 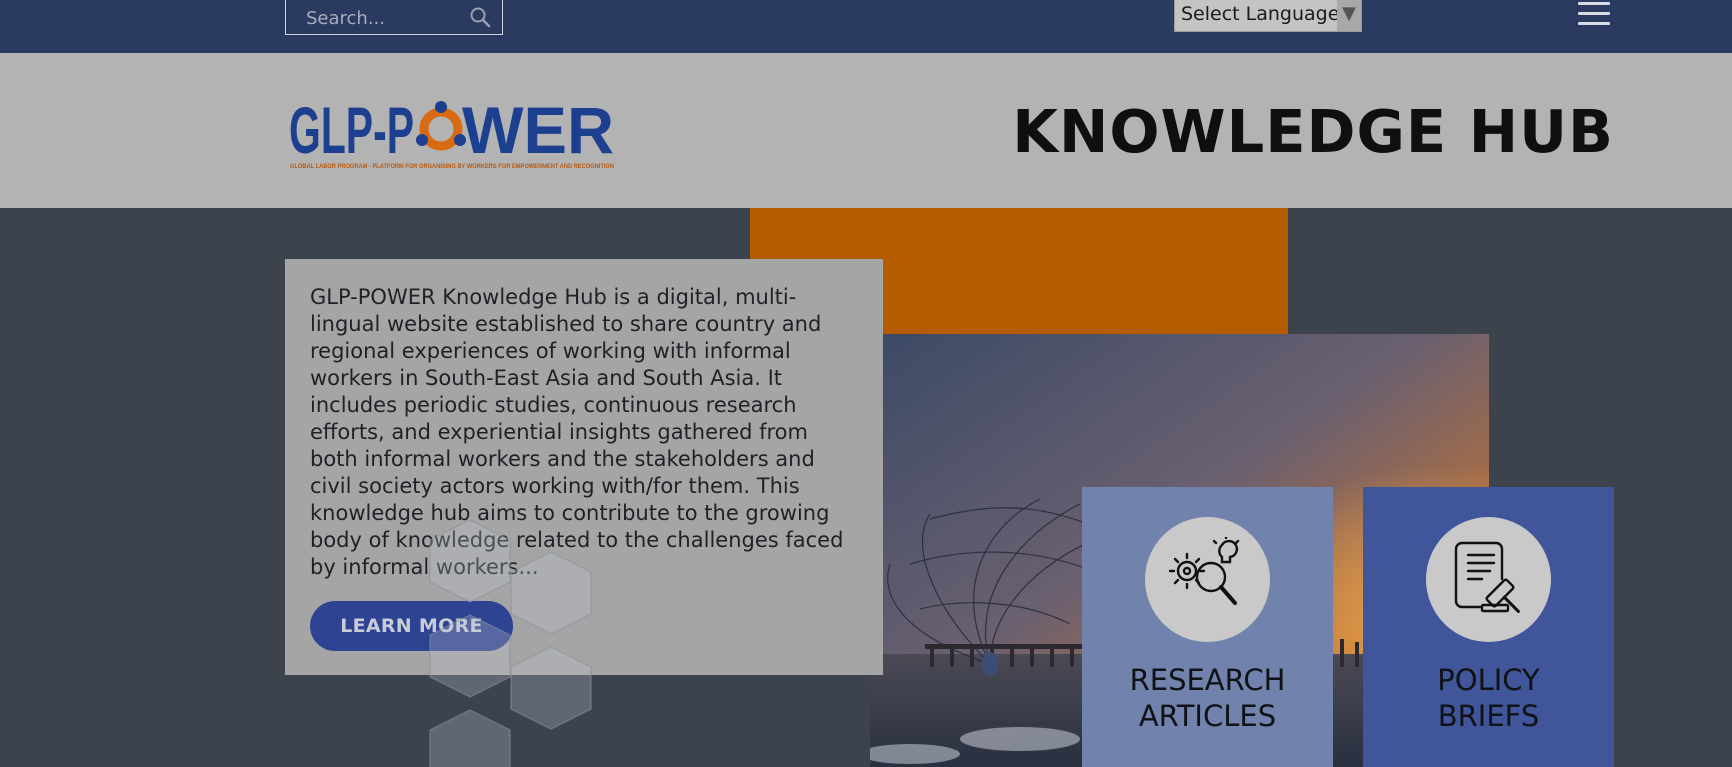 I want to click on svg-text: GLP-P, so click(x=351, y=130).